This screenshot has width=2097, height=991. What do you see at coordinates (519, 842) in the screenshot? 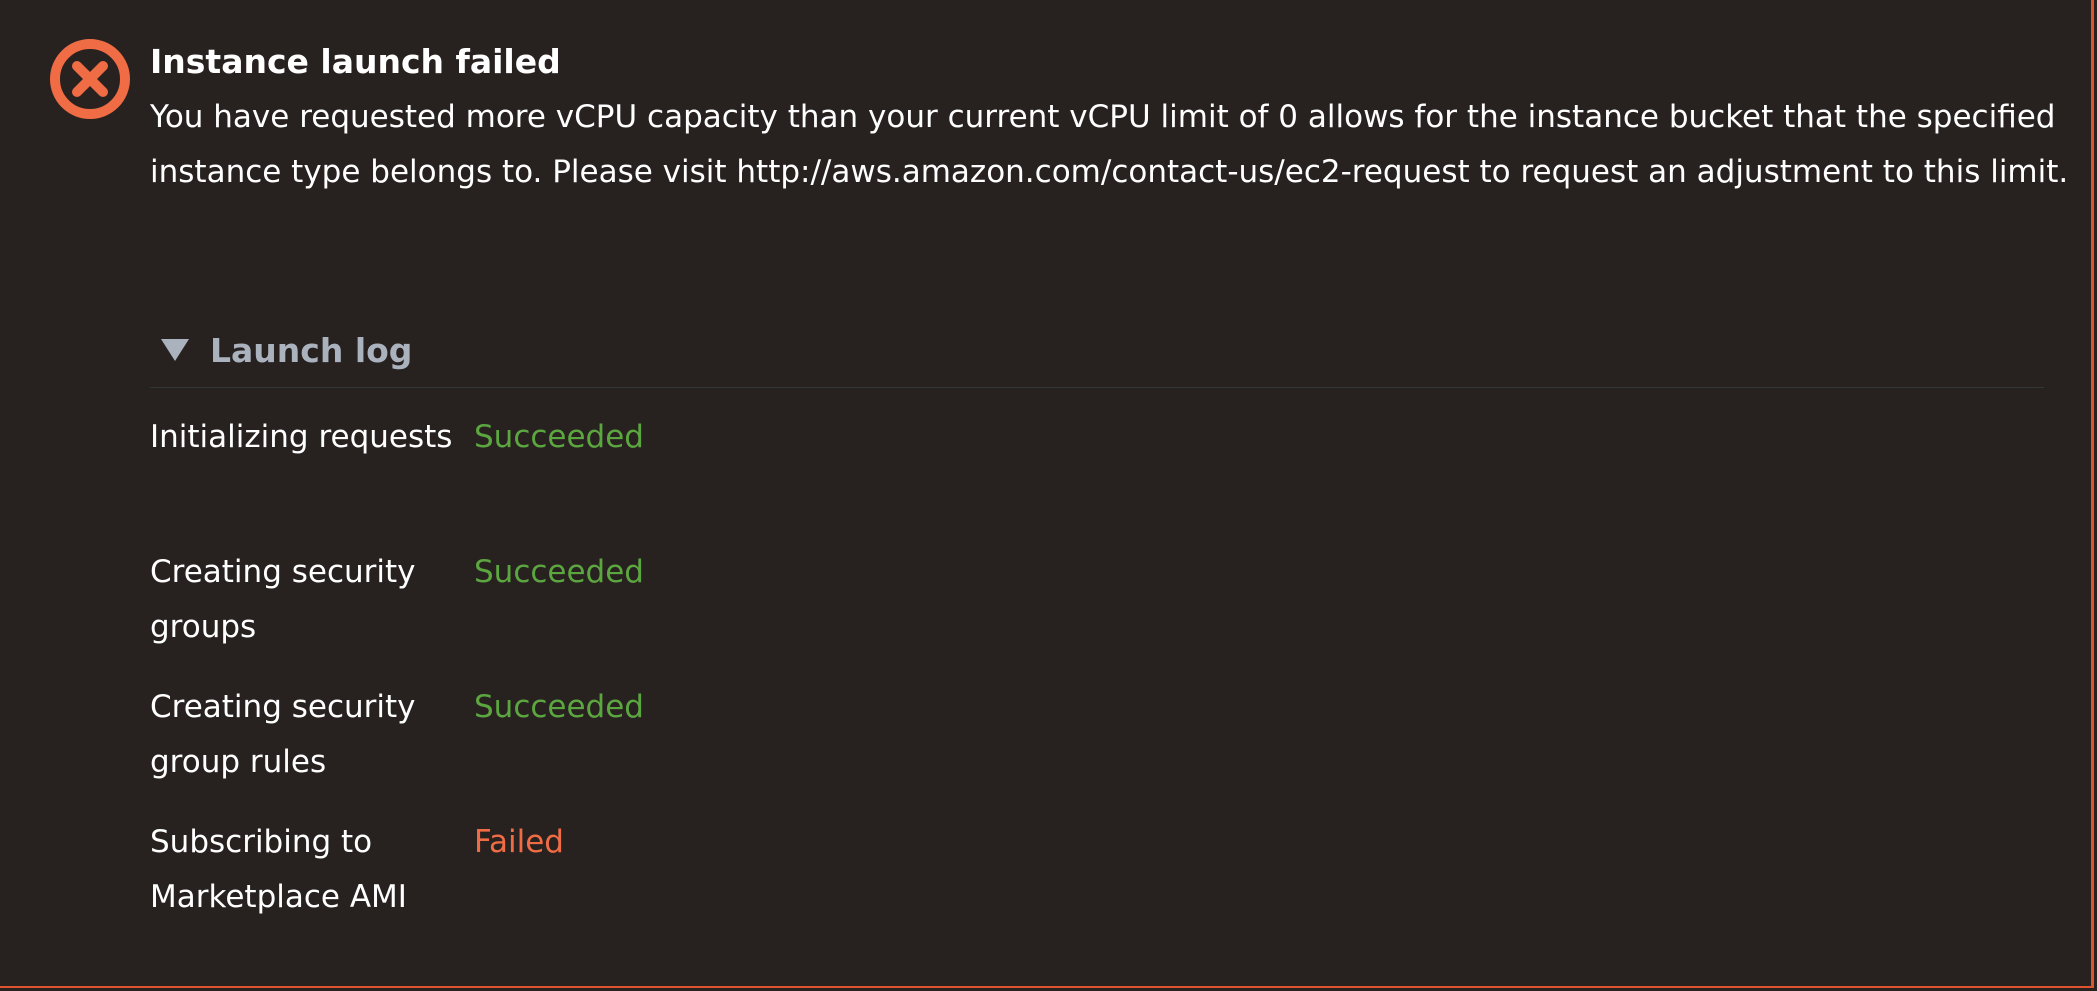
I see `log-step-status: Failed` at bounding box center [519, 842].